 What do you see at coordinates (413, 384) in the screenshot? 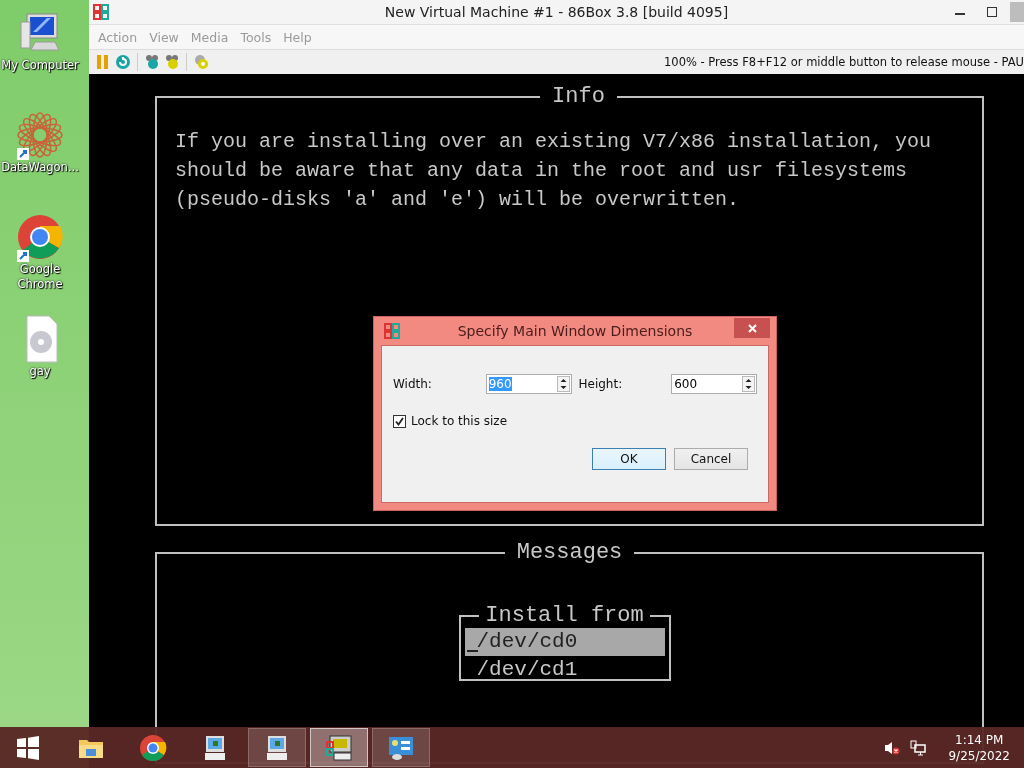
I see `field-label: Width:` at bounding box center [413, 384].